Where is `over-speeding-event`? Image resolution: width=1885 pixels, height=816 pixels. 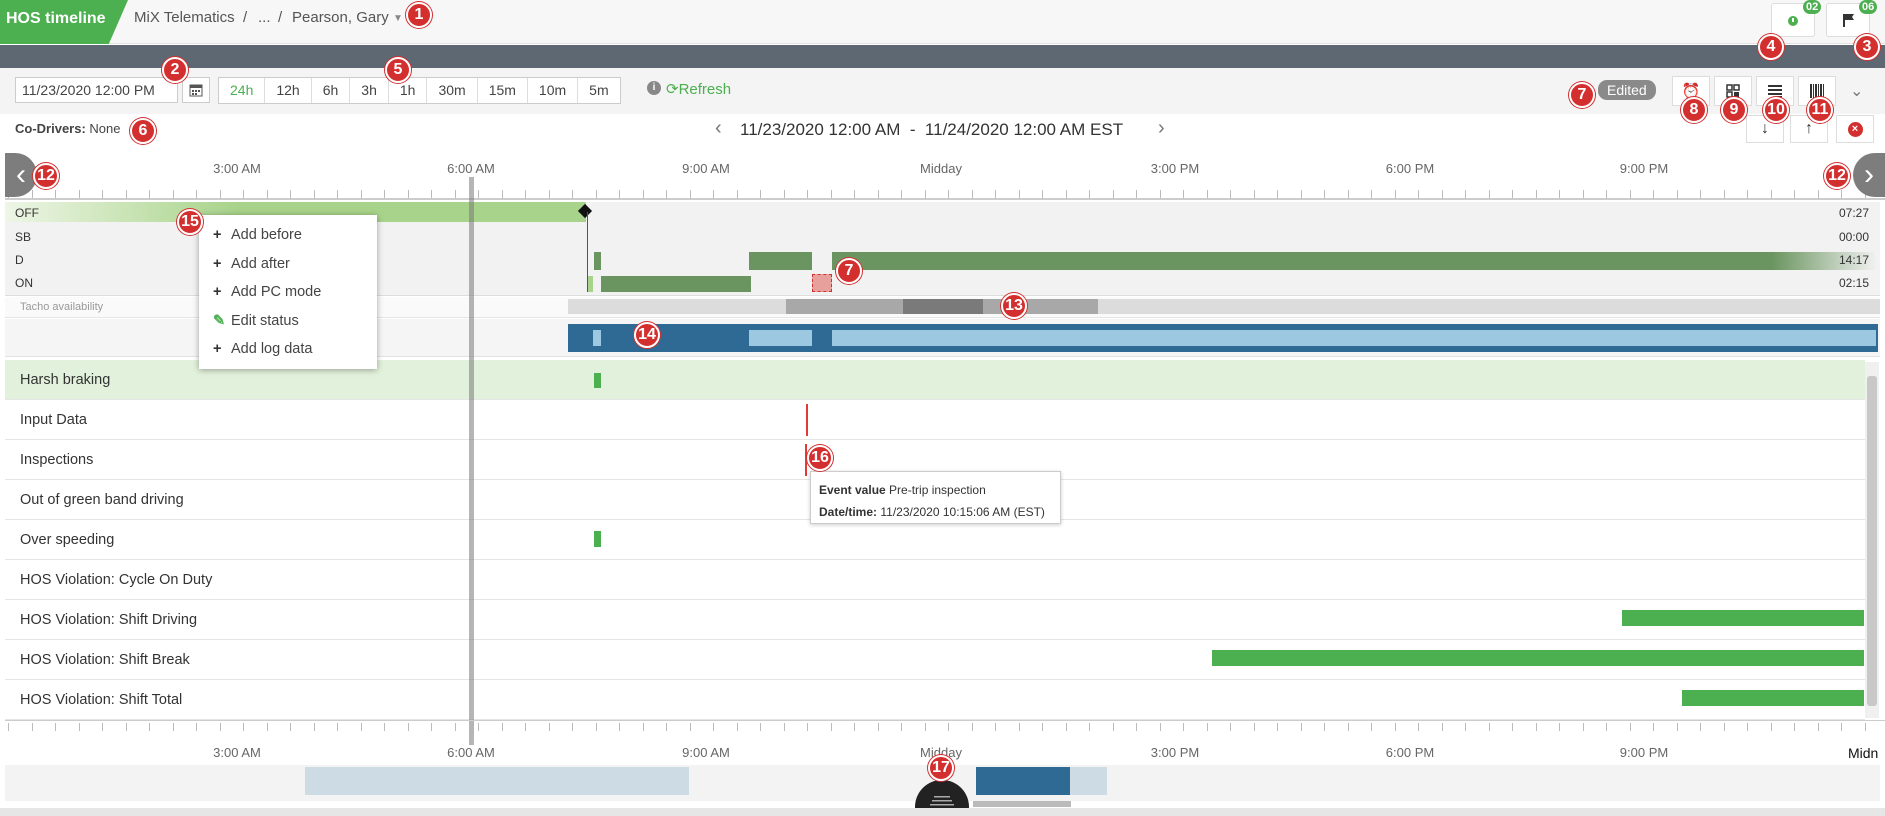 over-speeding-event is located at coordinates (597, 539).